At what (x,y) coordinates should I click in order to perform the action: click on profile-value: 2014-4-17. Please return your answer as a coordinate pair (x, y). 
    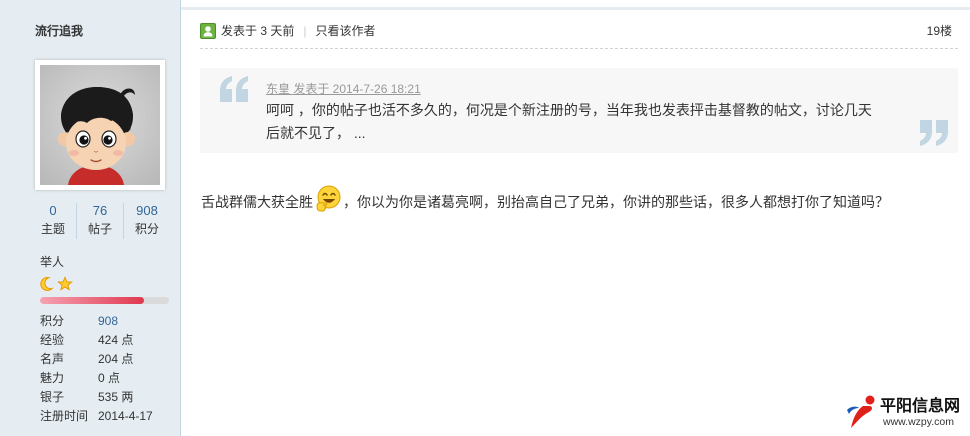
    Looking at the image, I should click on (125, 416).